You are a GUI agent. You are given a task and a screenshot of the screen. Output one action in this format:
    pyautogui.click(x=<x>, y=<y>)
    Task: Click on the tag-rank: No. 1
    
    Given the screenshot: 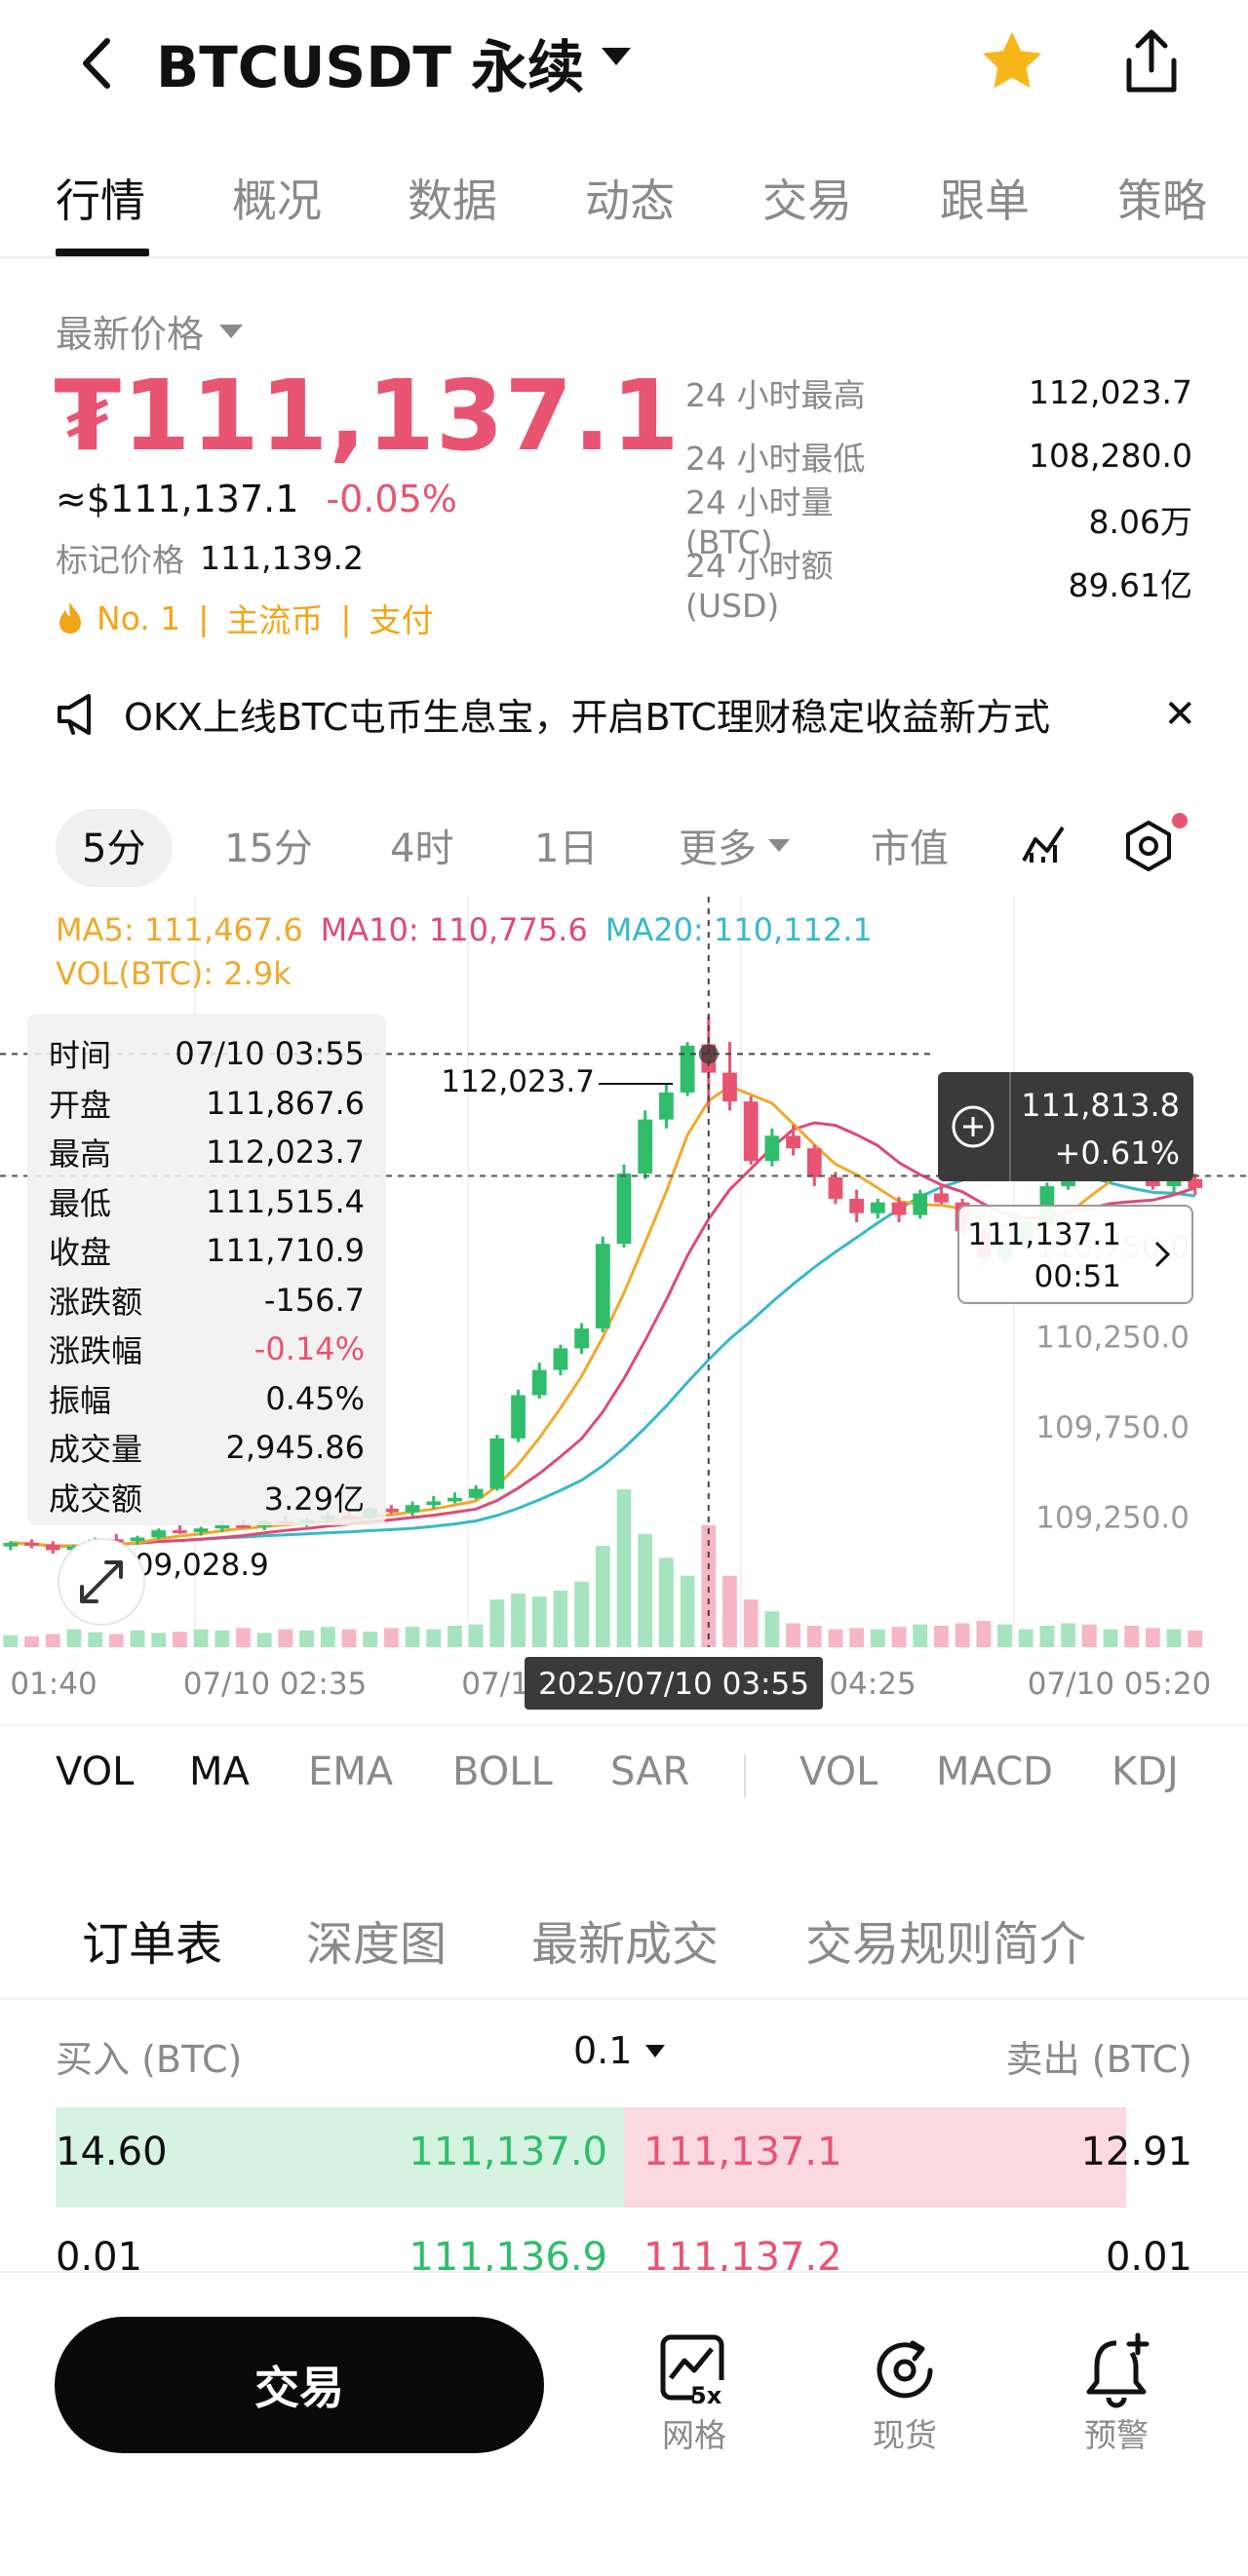 What is the action you would take?
    pyautogui.click(x=138, y=618)
    